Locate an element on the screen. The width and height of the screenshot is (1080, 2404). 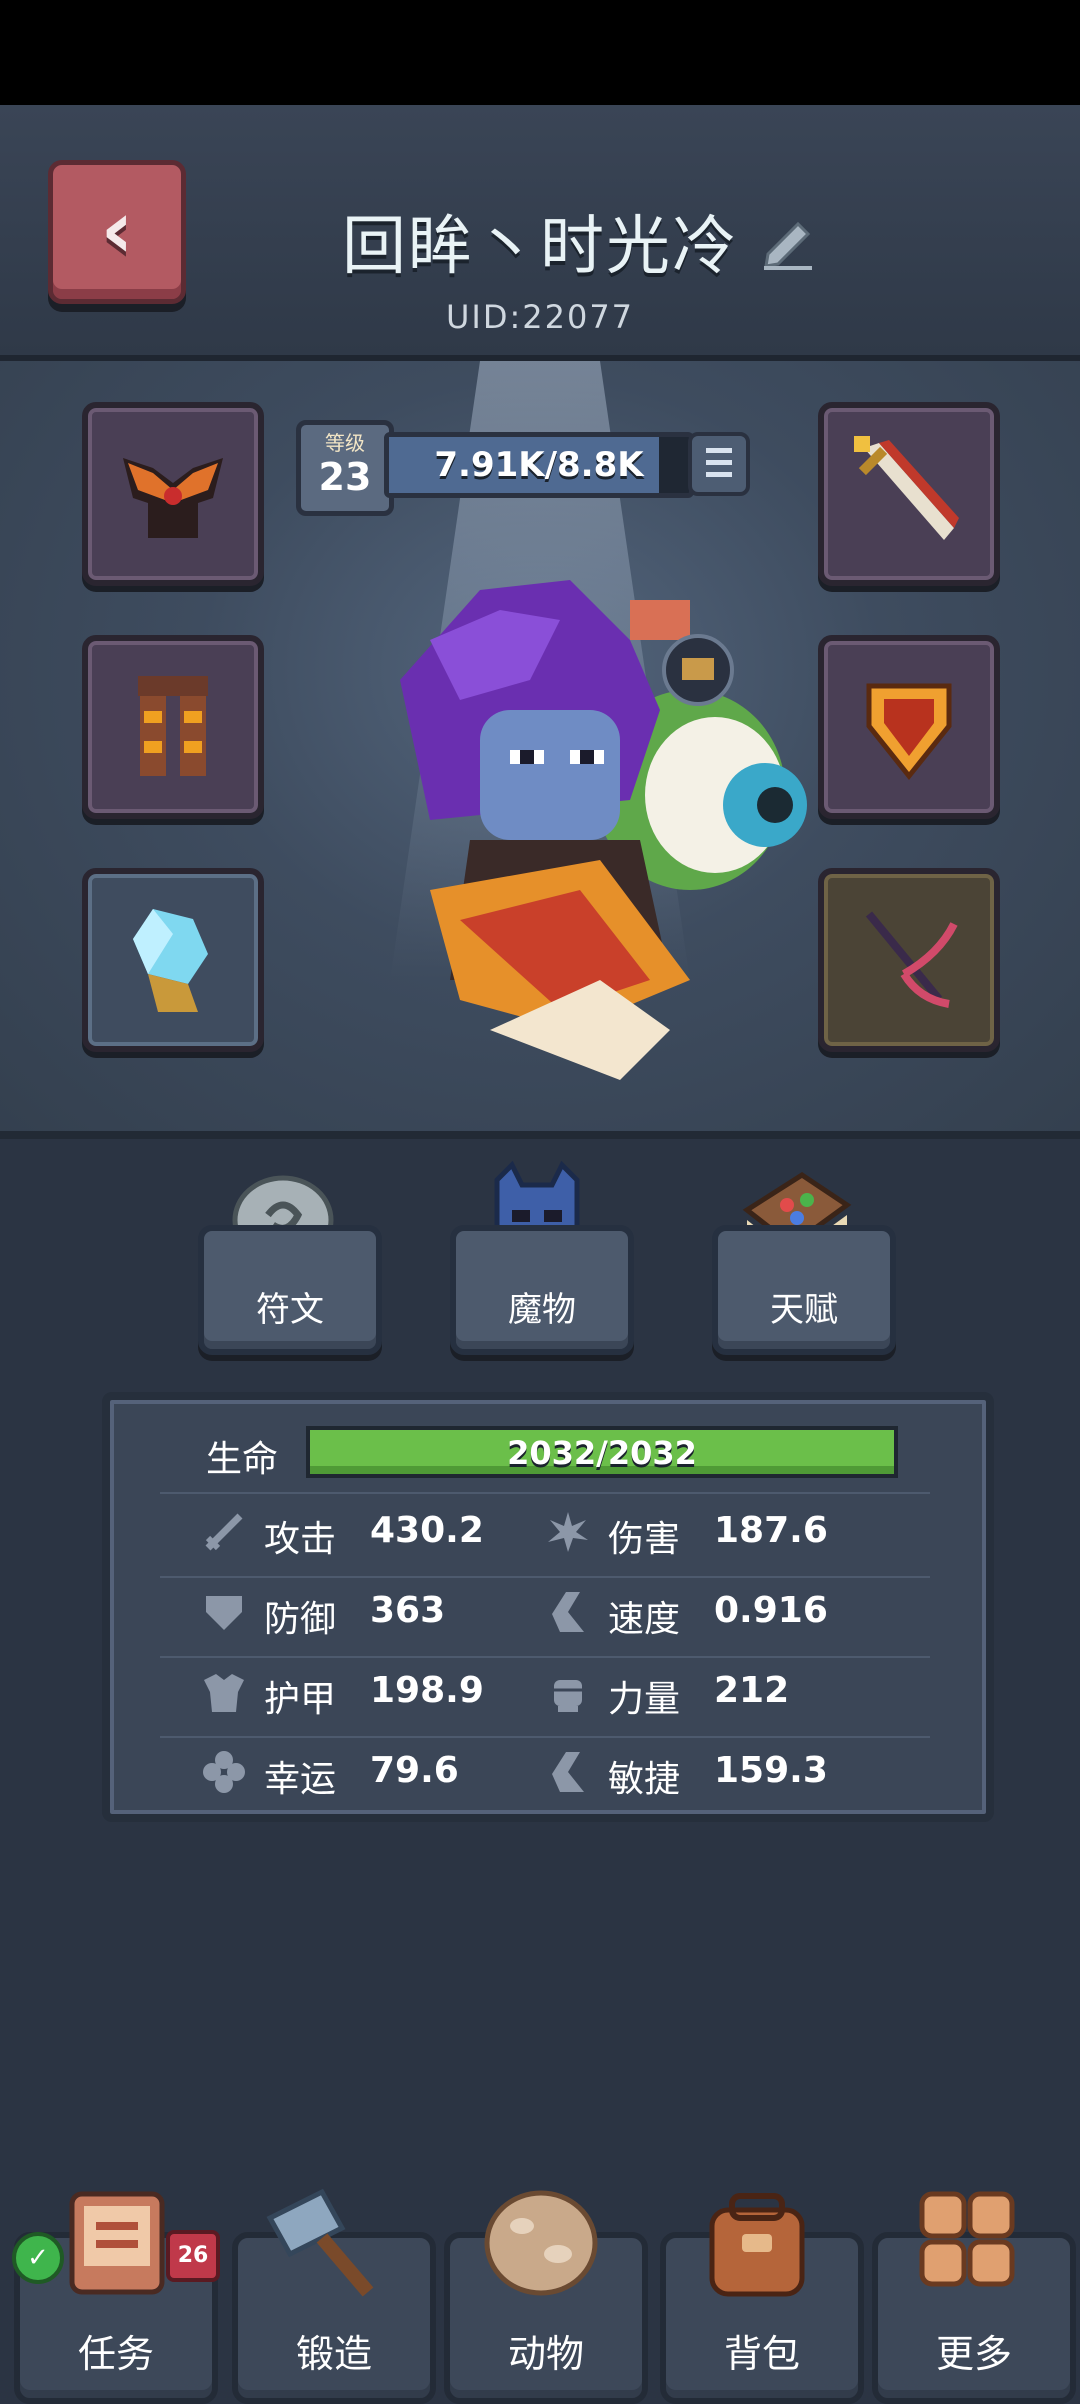
leg-armor-icon is located at coordinates (173, 726).